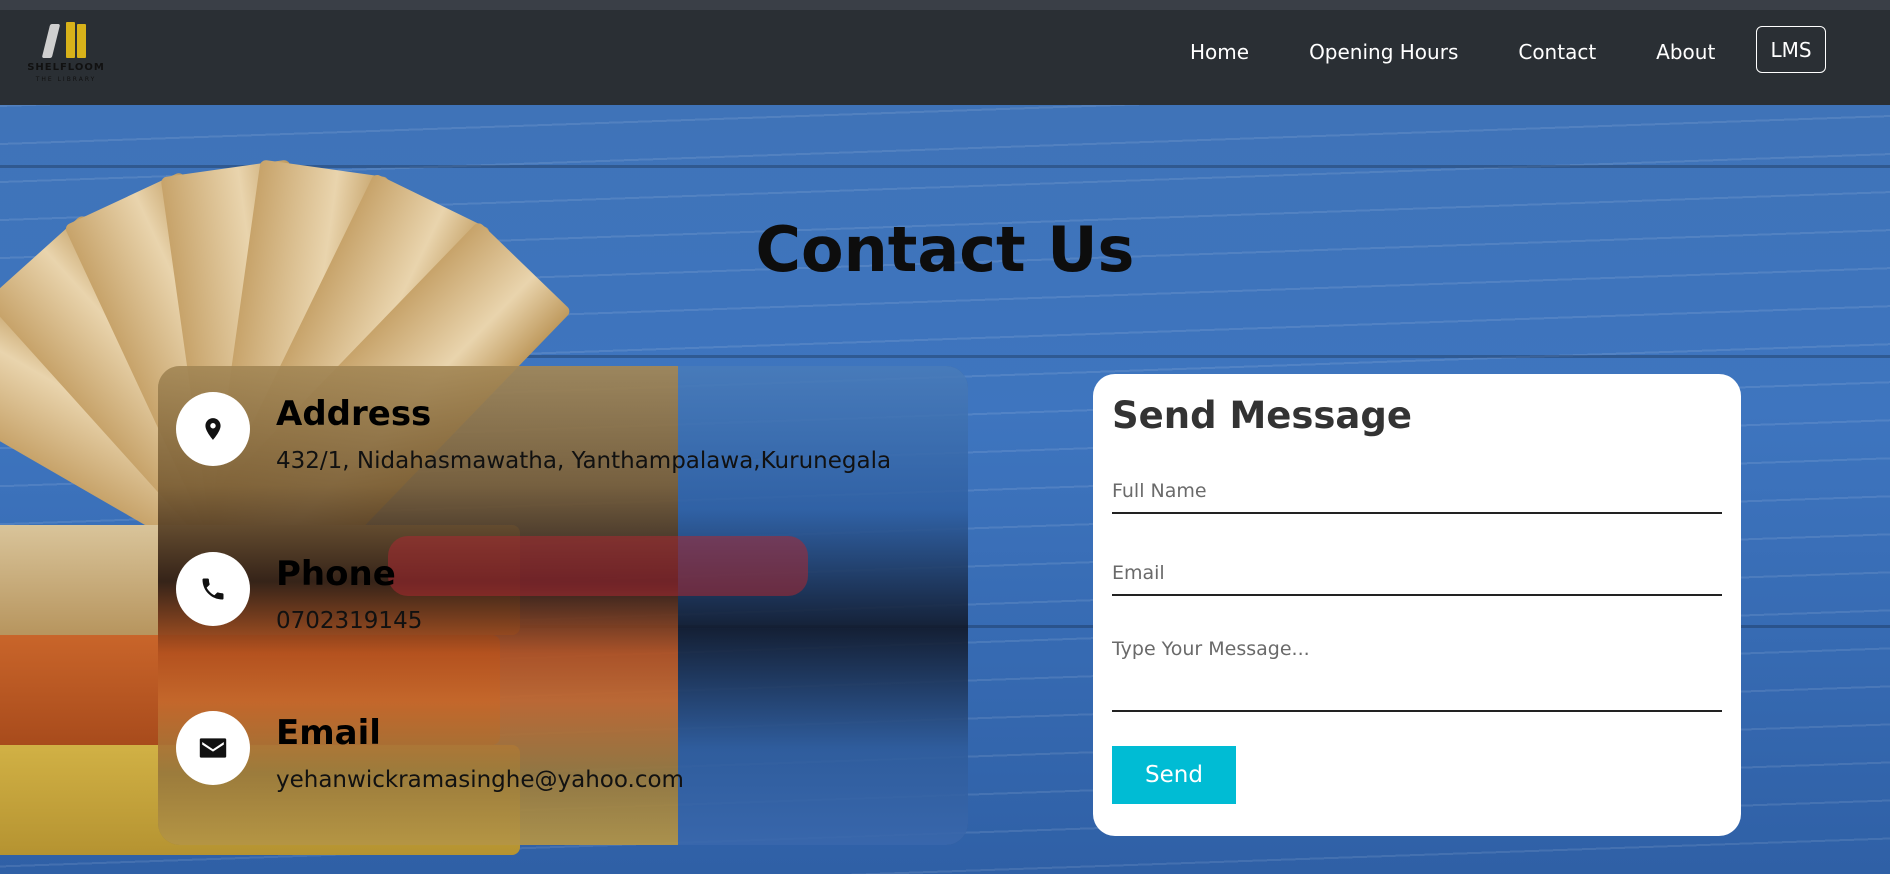 The width and height of the screenshot is (1890, 874). I want to click on email-value: yehanwickramasinghe@yahoo.com, so click(480, 780).